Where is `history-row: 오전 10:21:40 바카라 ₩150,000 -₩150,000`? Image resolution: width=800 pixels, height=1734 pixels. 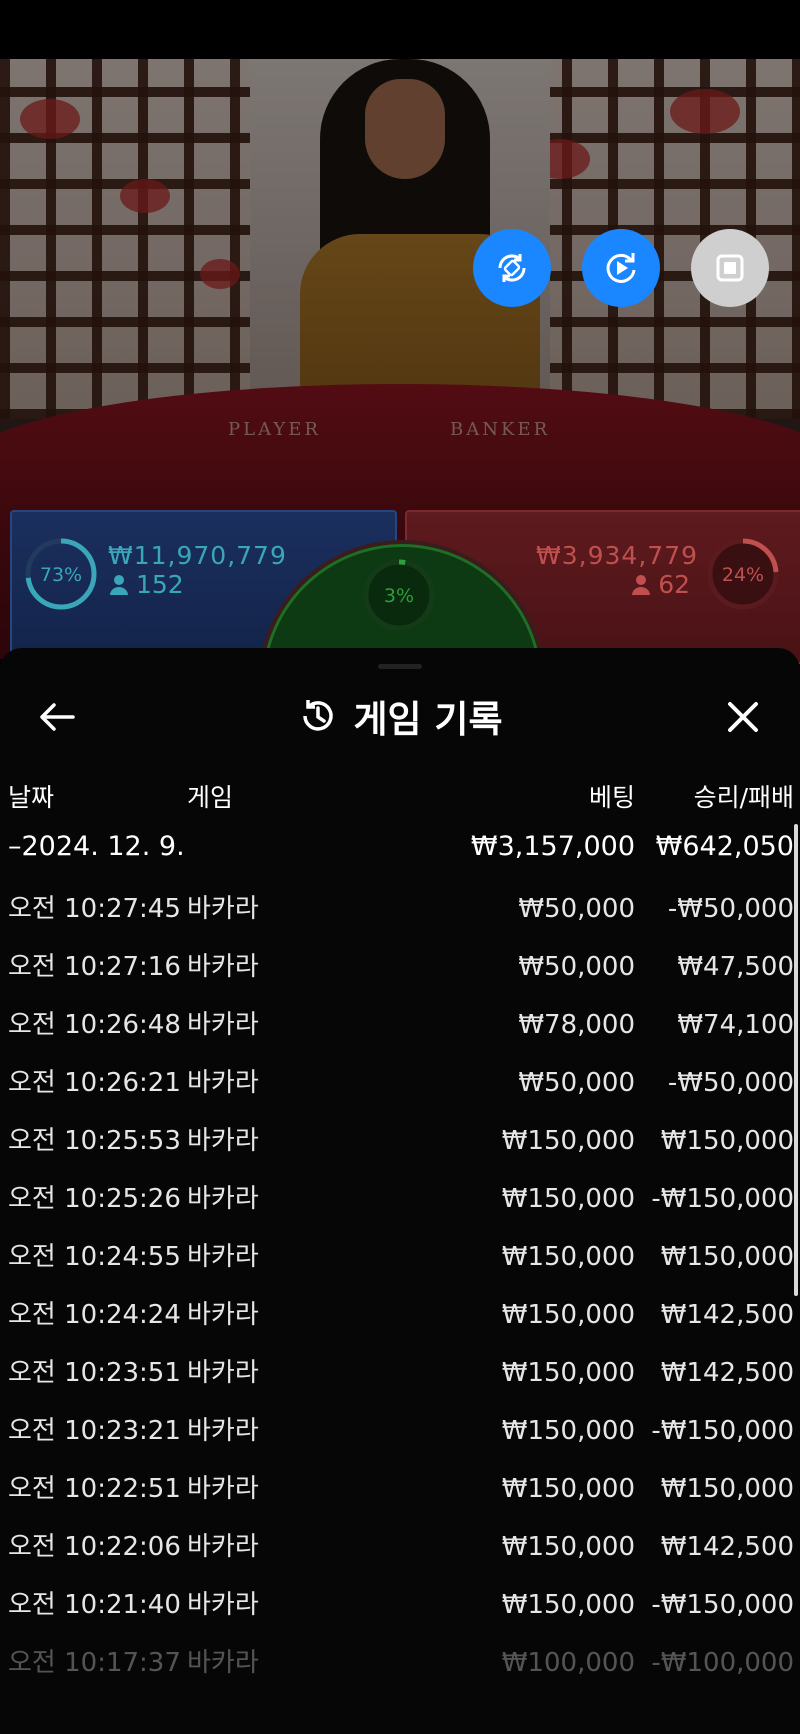 history-row: 오전 10:21:40 바카라 ₩150,000 -₩150,000 is located at coordinates (400, 1605).